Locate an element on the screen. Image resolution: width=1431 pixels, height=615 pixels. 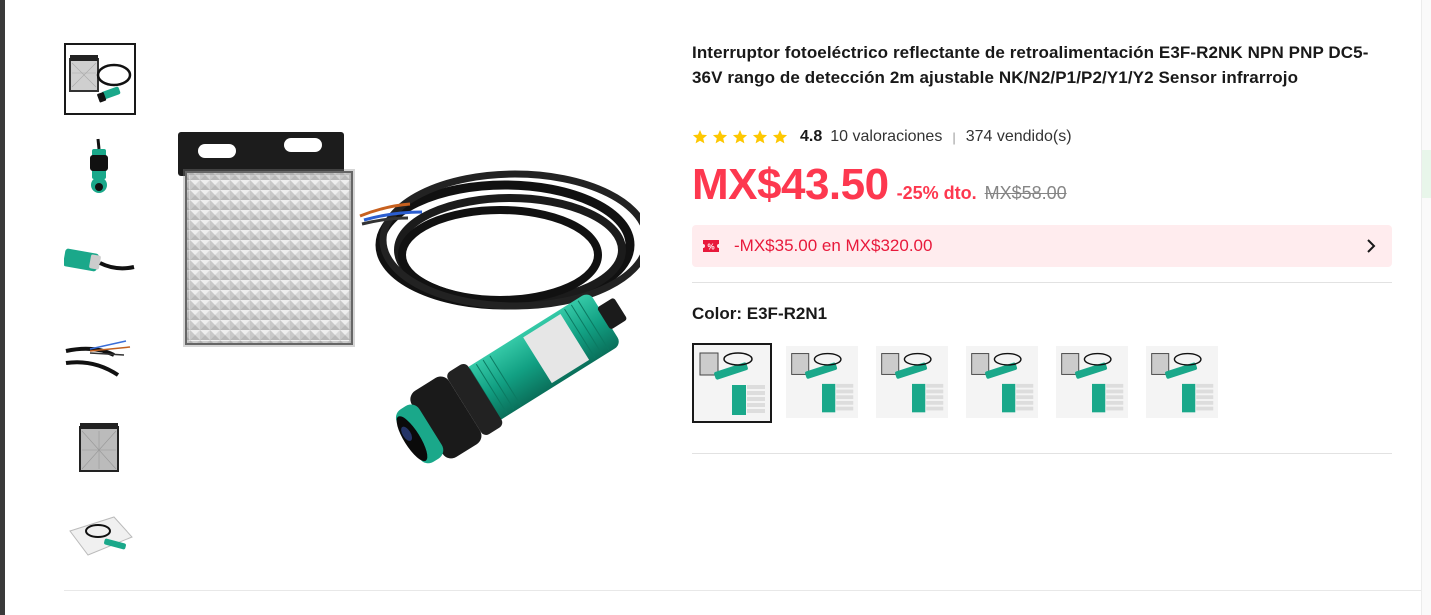
sold-count: 374 vendido(s) is located at coordinates (1018, 136).